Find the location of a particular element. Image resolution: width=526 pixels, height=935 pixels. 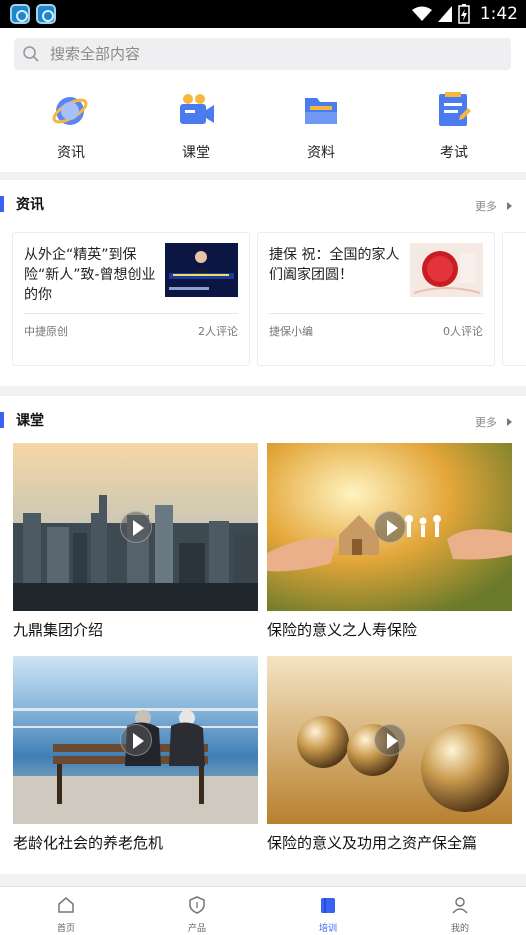

news-author: 中捷原创 is located at coordinates (46, 331).